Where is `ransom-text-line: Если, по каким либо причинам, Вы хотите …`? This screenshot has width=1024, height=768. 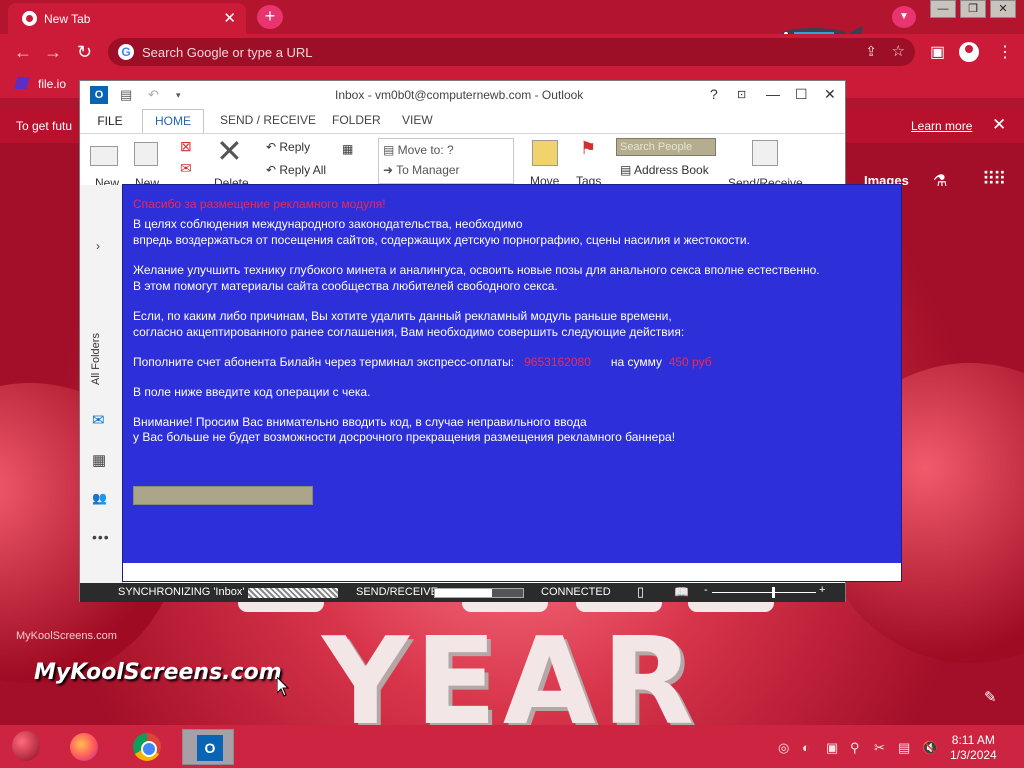 ransom-text-line: Если, по каким либо причинам, Вы хотите … is located at coordinates (402, 316).